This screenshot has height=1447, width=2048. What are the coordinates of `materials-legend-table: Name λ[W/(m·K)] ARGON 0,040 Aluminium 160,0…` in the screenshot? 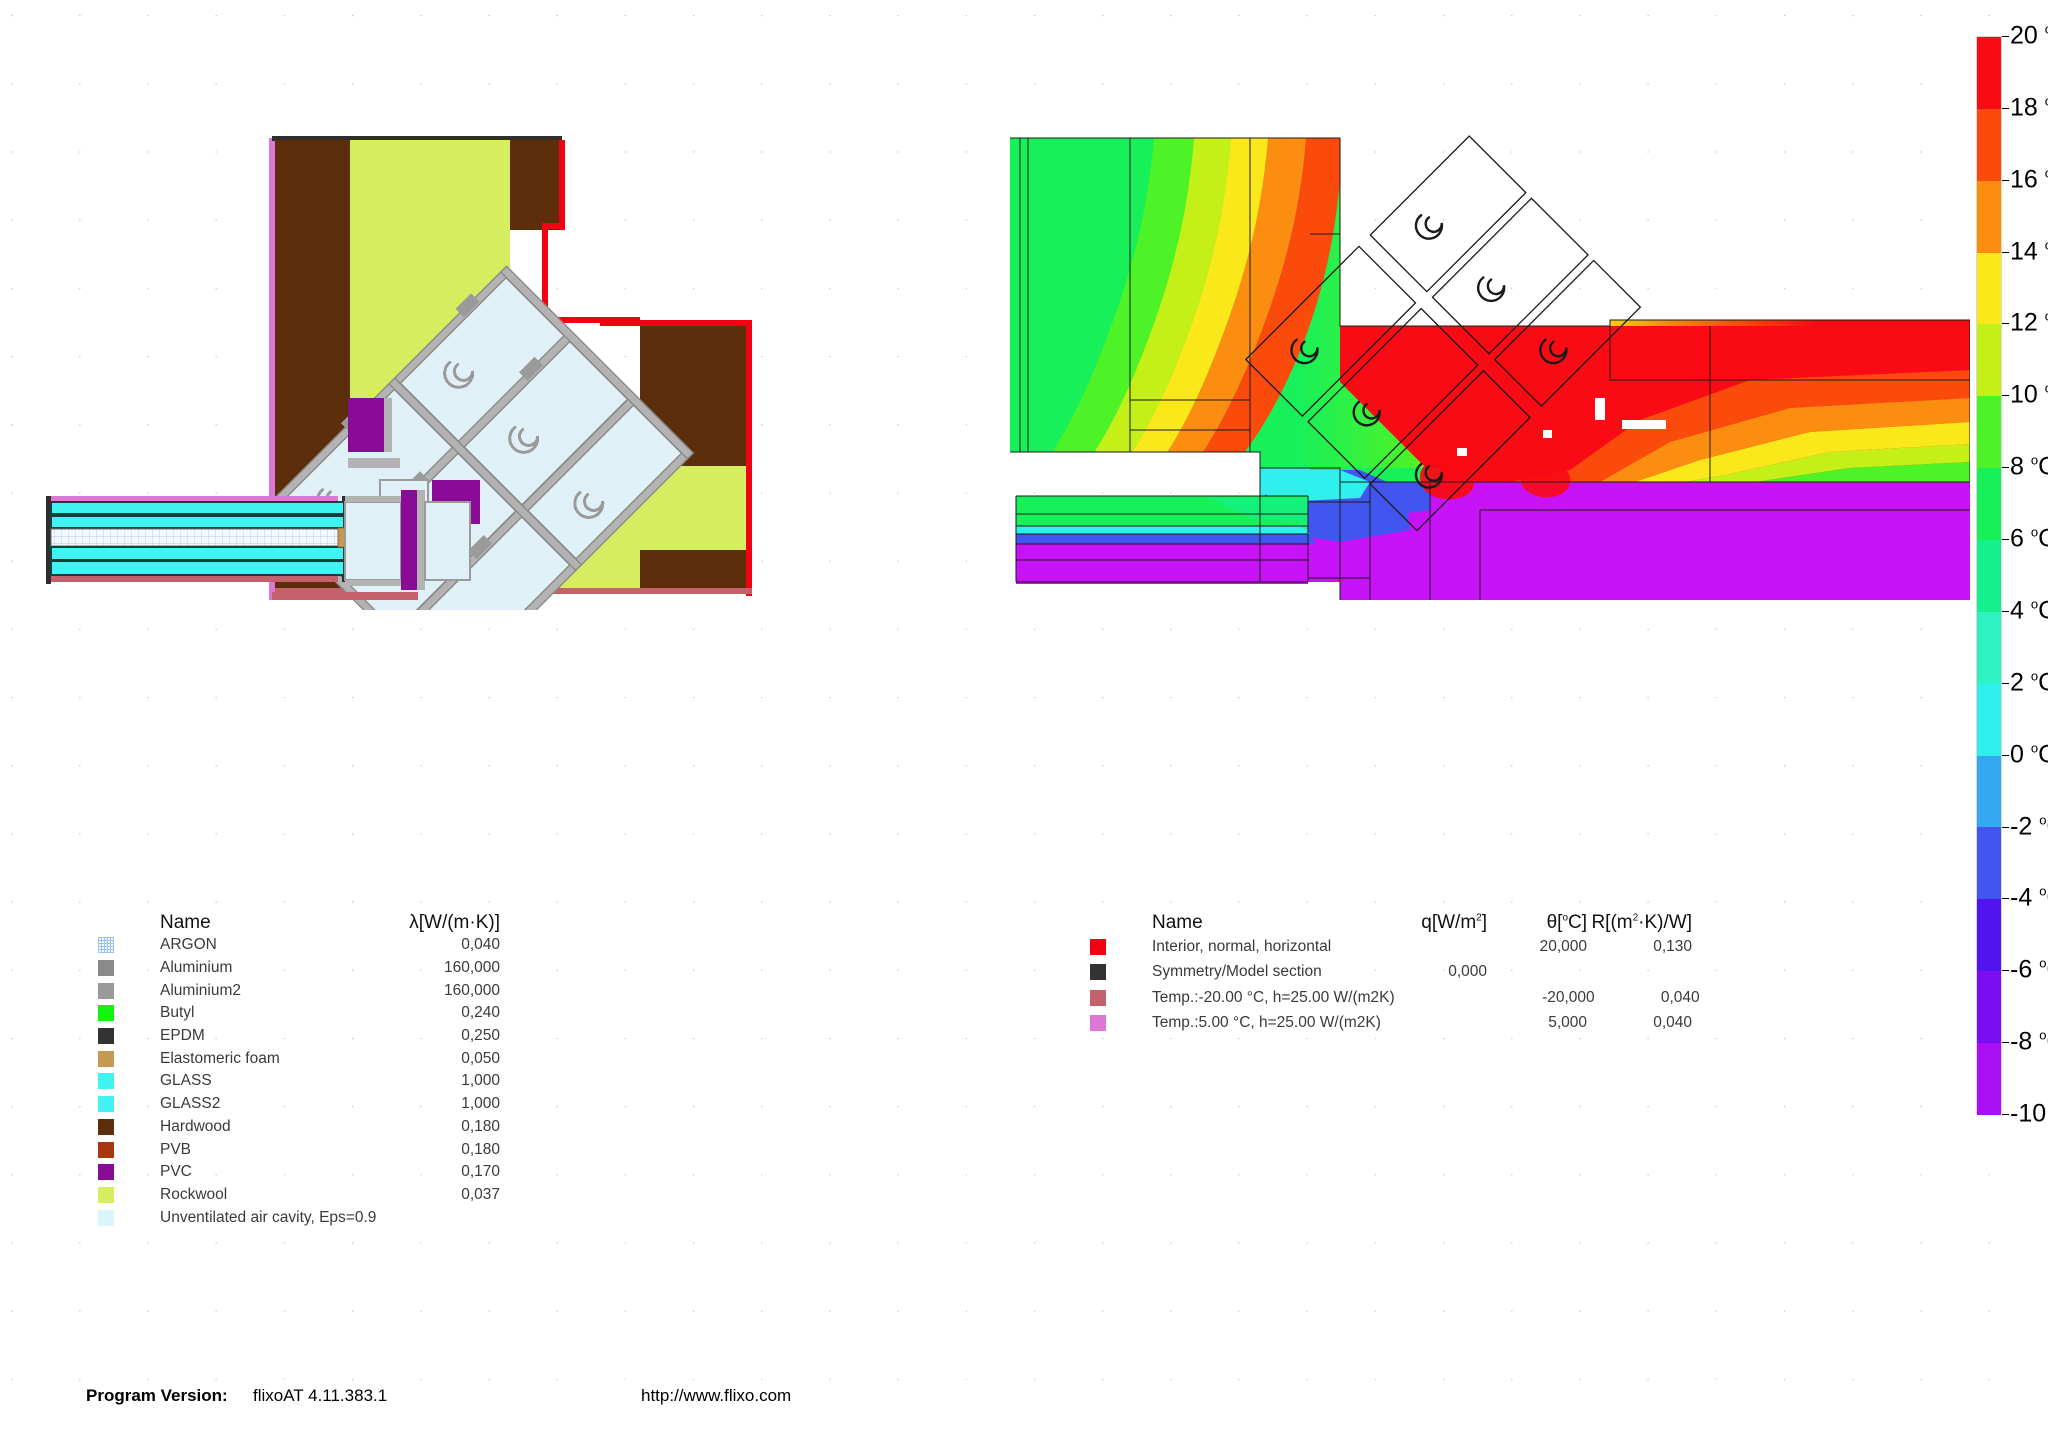 It's located at (299, 1064).